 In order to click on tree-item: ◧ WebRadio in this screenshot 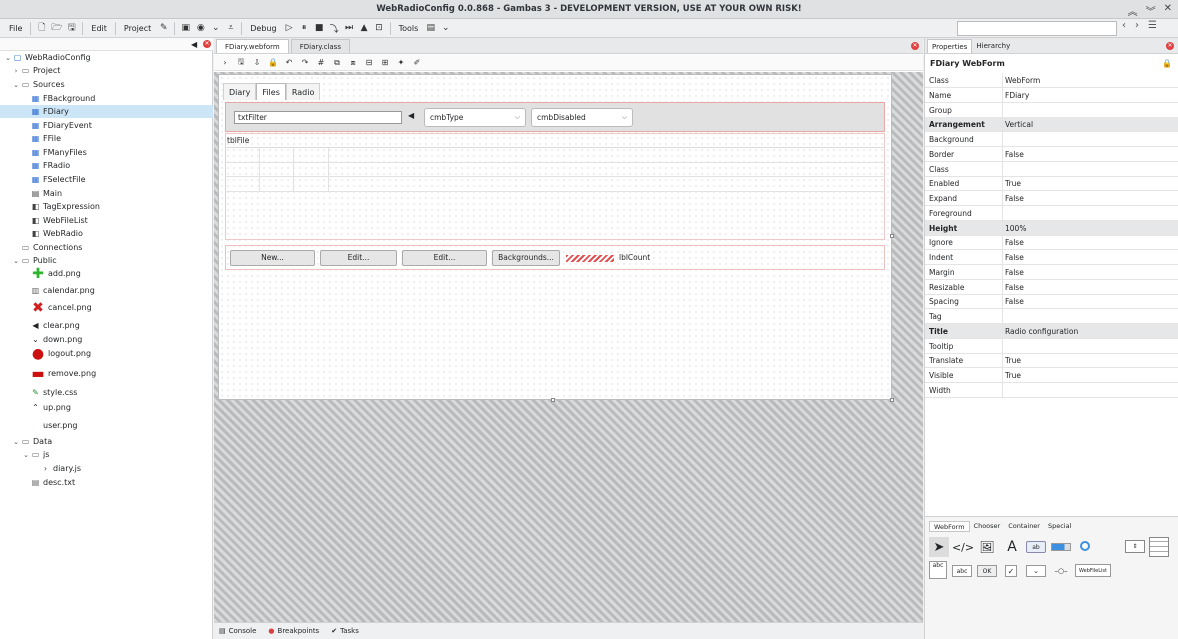, I will do `click(106, 233)`.